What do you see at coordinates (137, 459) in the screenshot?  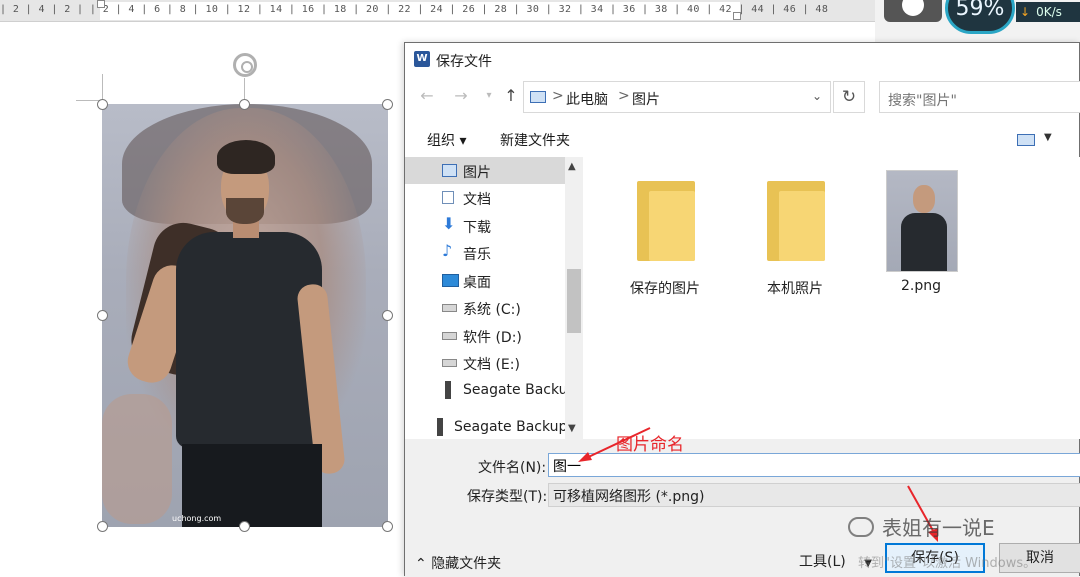 I see `background-hand` at bounding box center [137, 459].